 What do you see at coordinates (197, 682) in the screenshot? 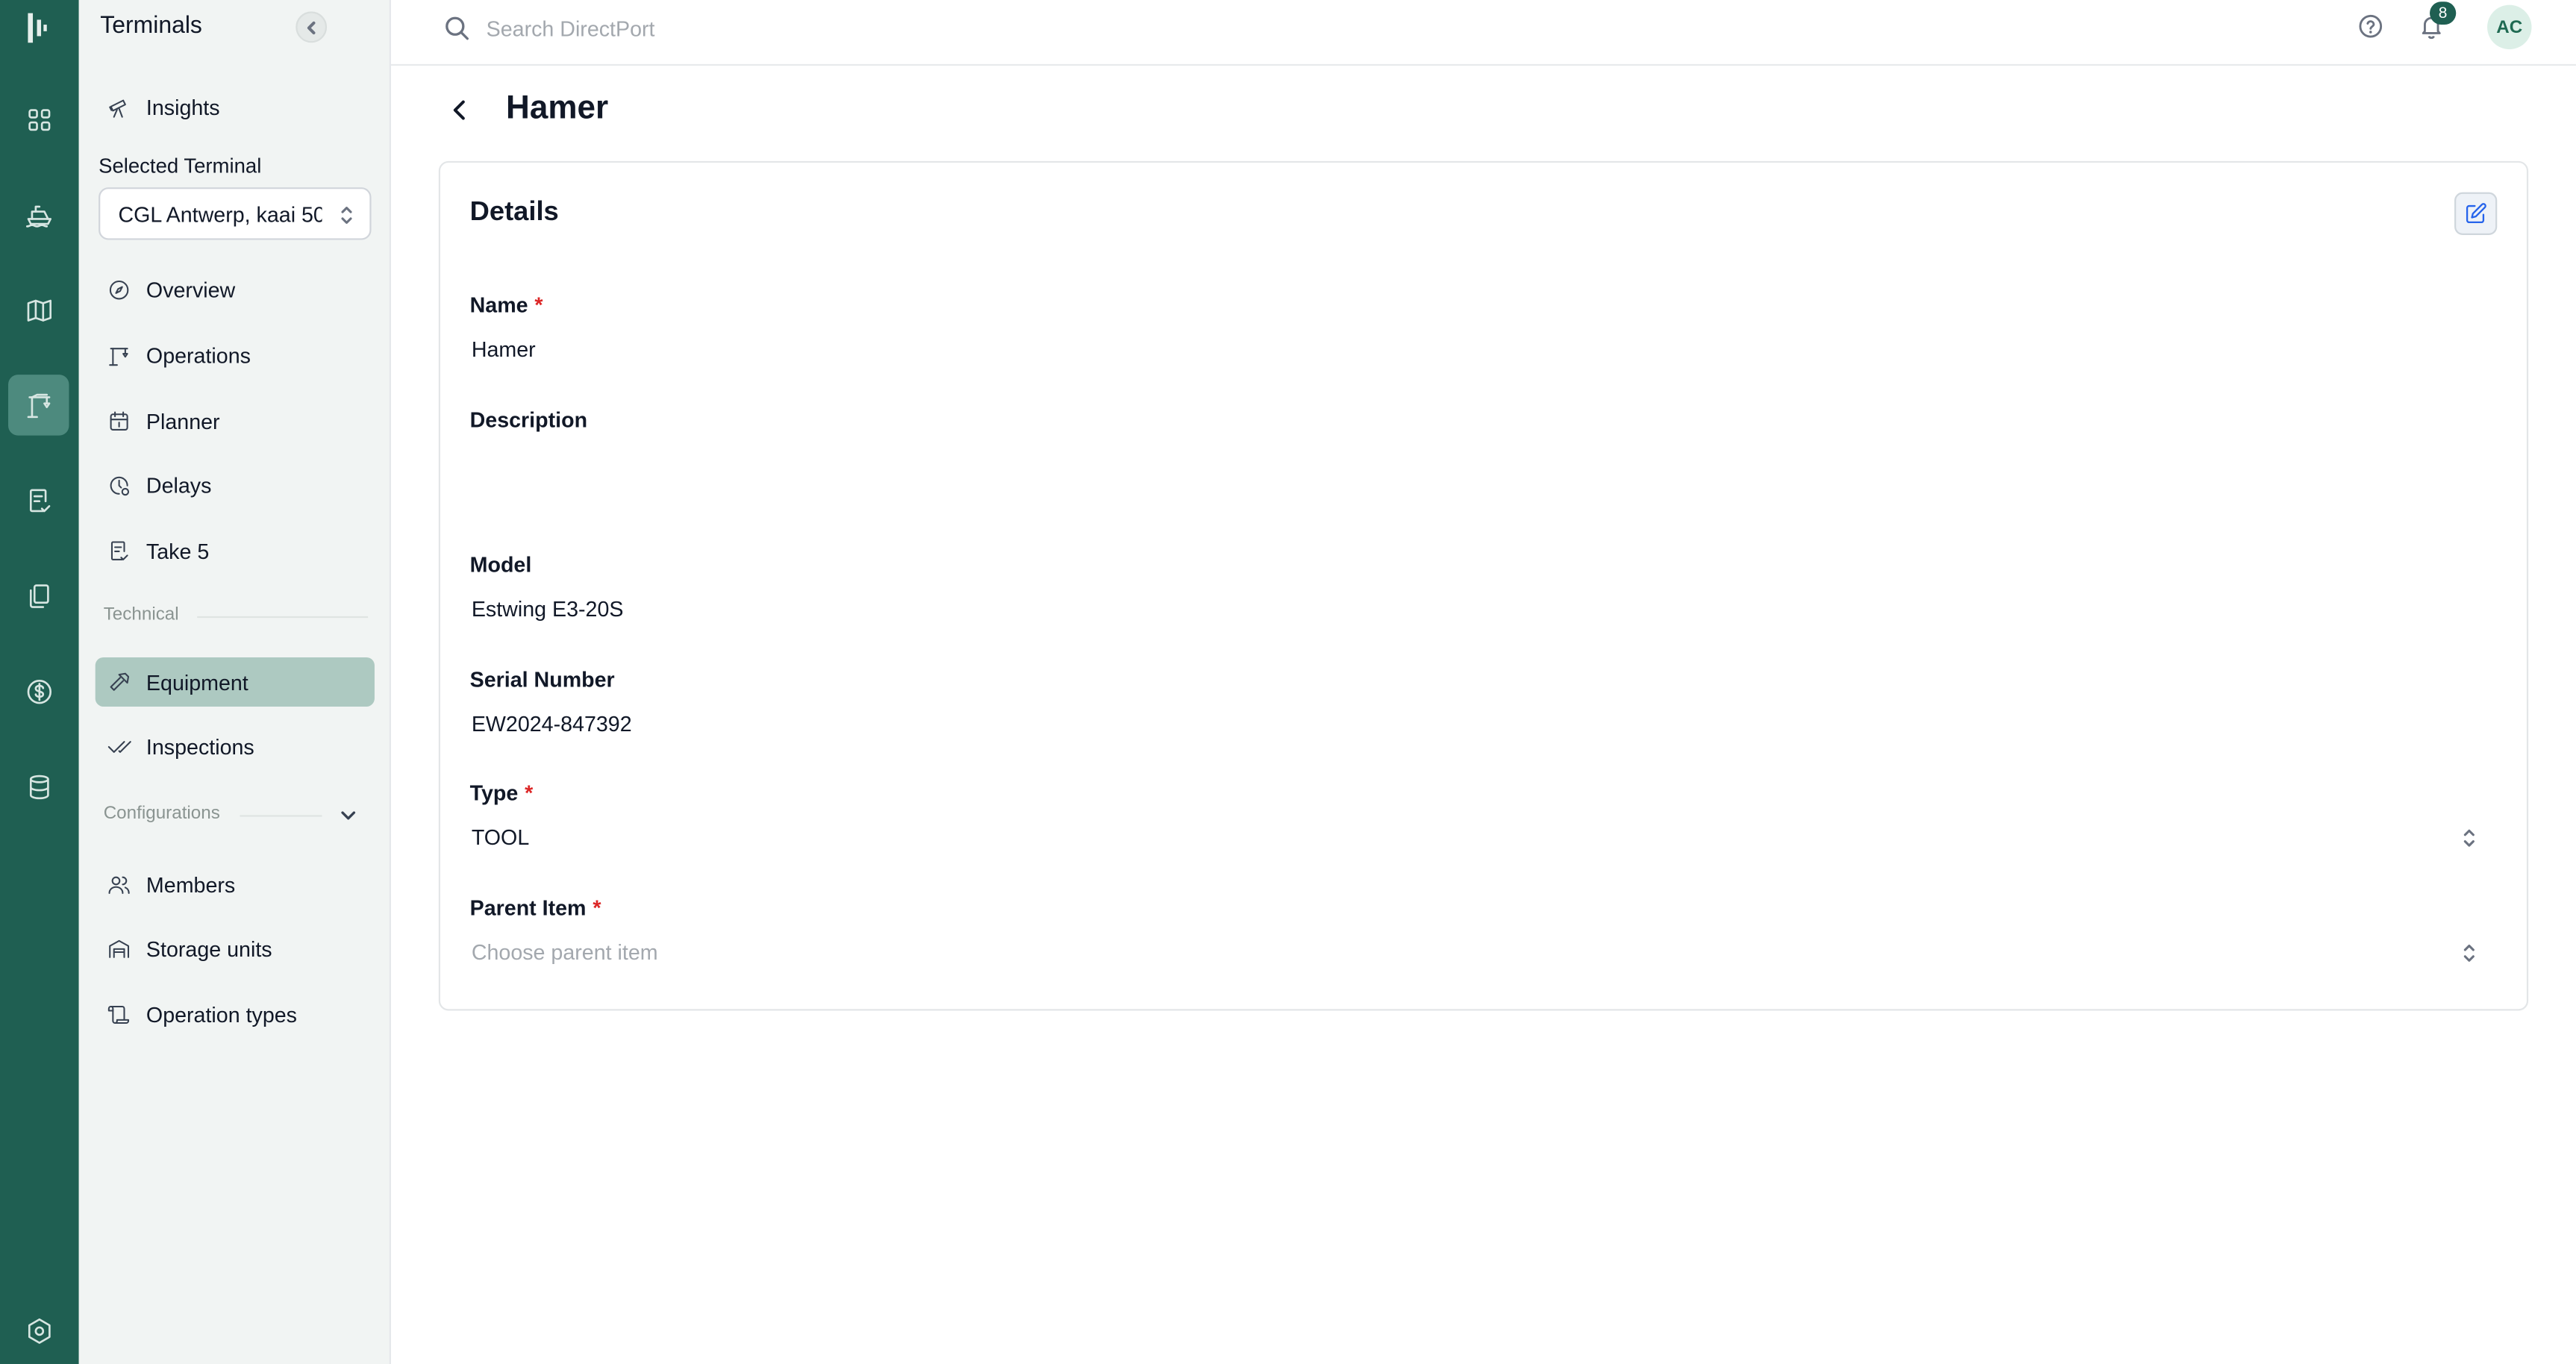
I see `sidebar-item-label: Equipment` at bounding box center [197, 682].